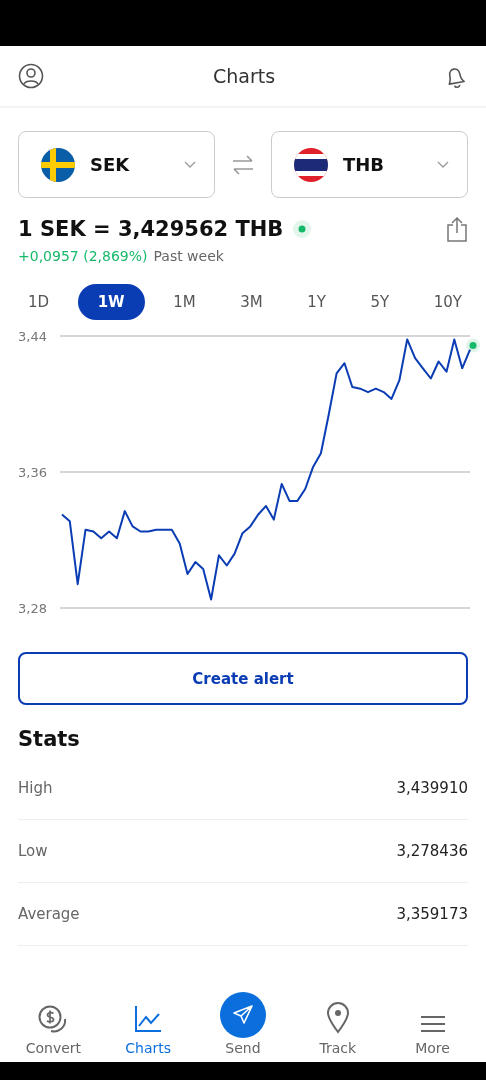  What do you see at coordinates (35, 788) in the screenshot?
I see `stat-label: High` at bounding box center [35, 788].